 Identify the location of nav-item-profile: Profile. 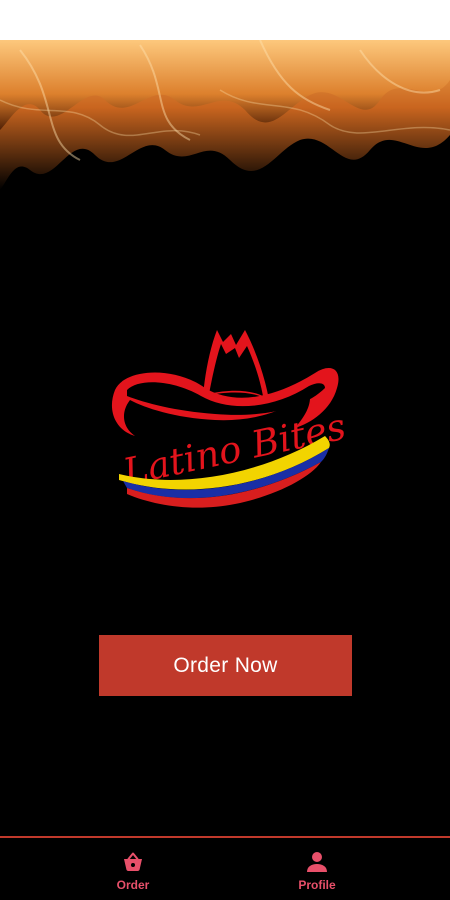
(317, 874).